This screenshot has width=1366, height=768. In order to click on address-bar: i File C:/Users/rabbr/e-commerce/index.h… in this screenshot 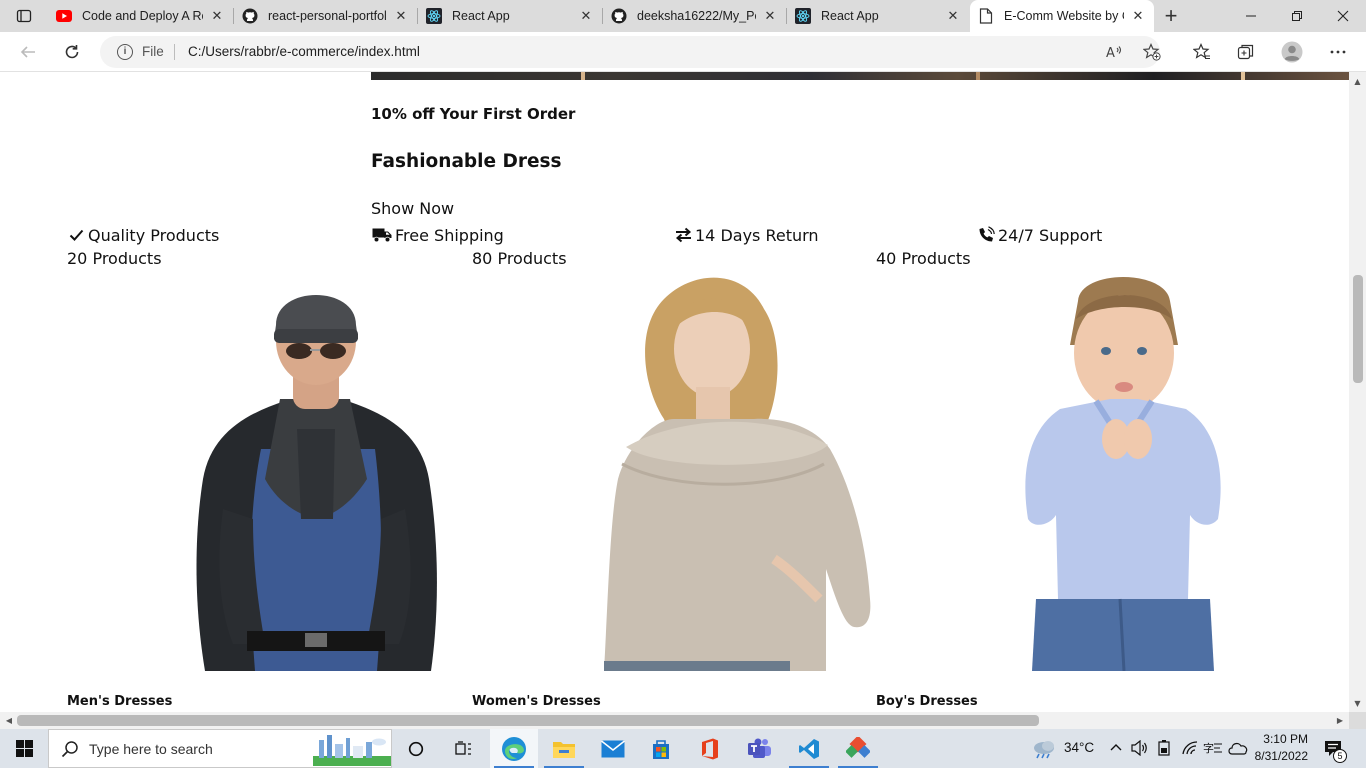, I will do `click(630, 52)`.